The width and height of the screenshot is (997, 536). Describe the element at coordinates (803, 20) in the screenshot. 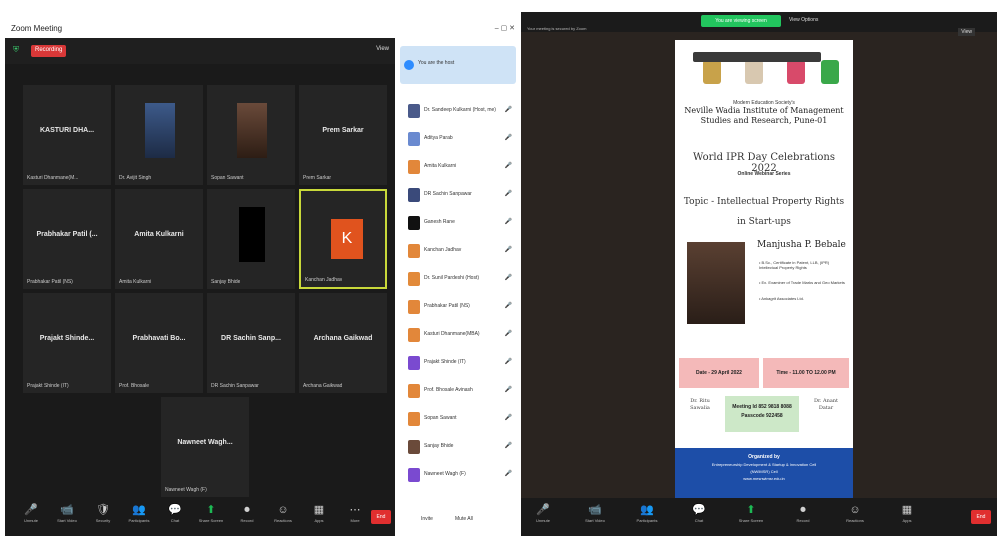

I see `view-options-button: View Options` at that location.